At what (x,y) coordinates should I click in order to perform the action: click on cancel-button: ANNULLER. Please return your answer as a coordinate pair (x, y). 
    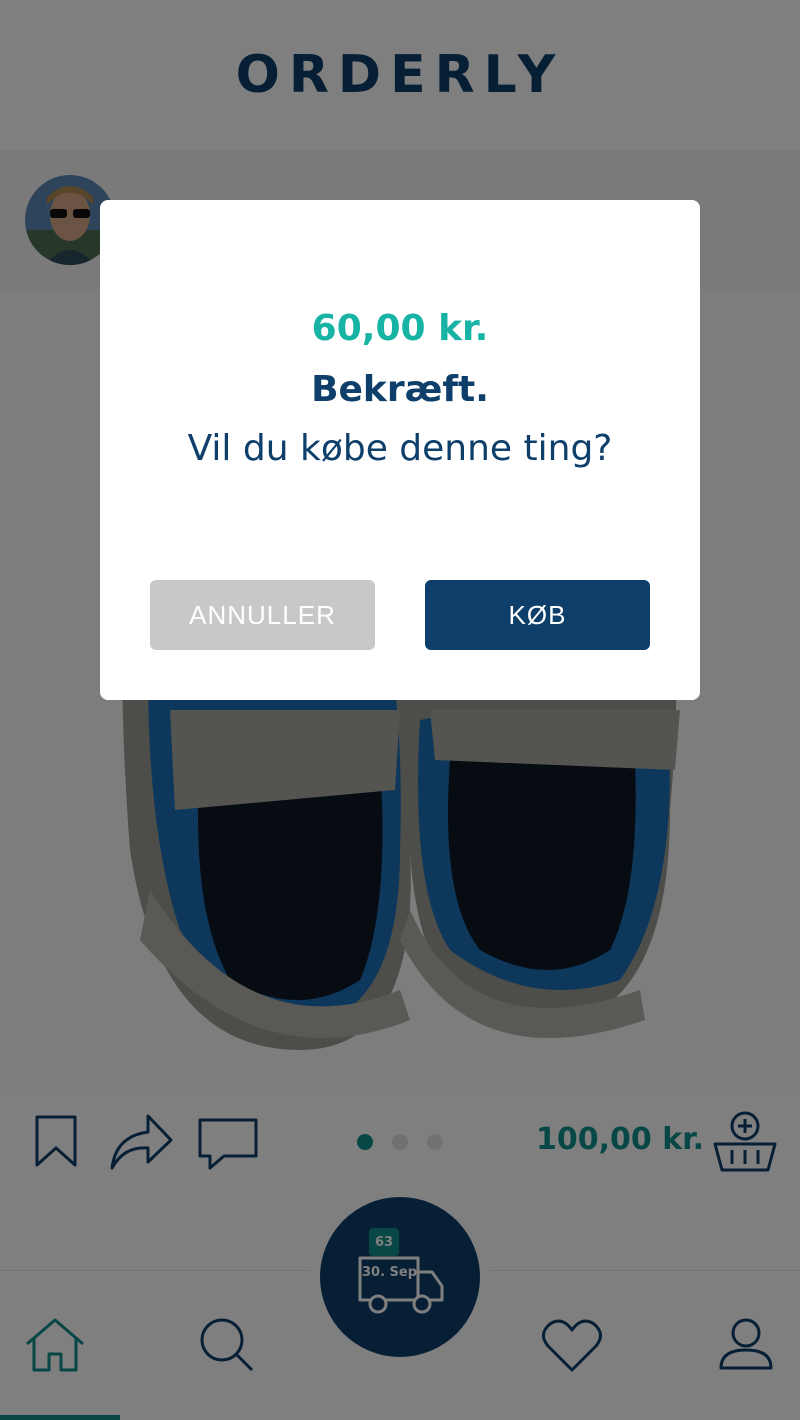
    Looking at the image, I should click on (262, 615).